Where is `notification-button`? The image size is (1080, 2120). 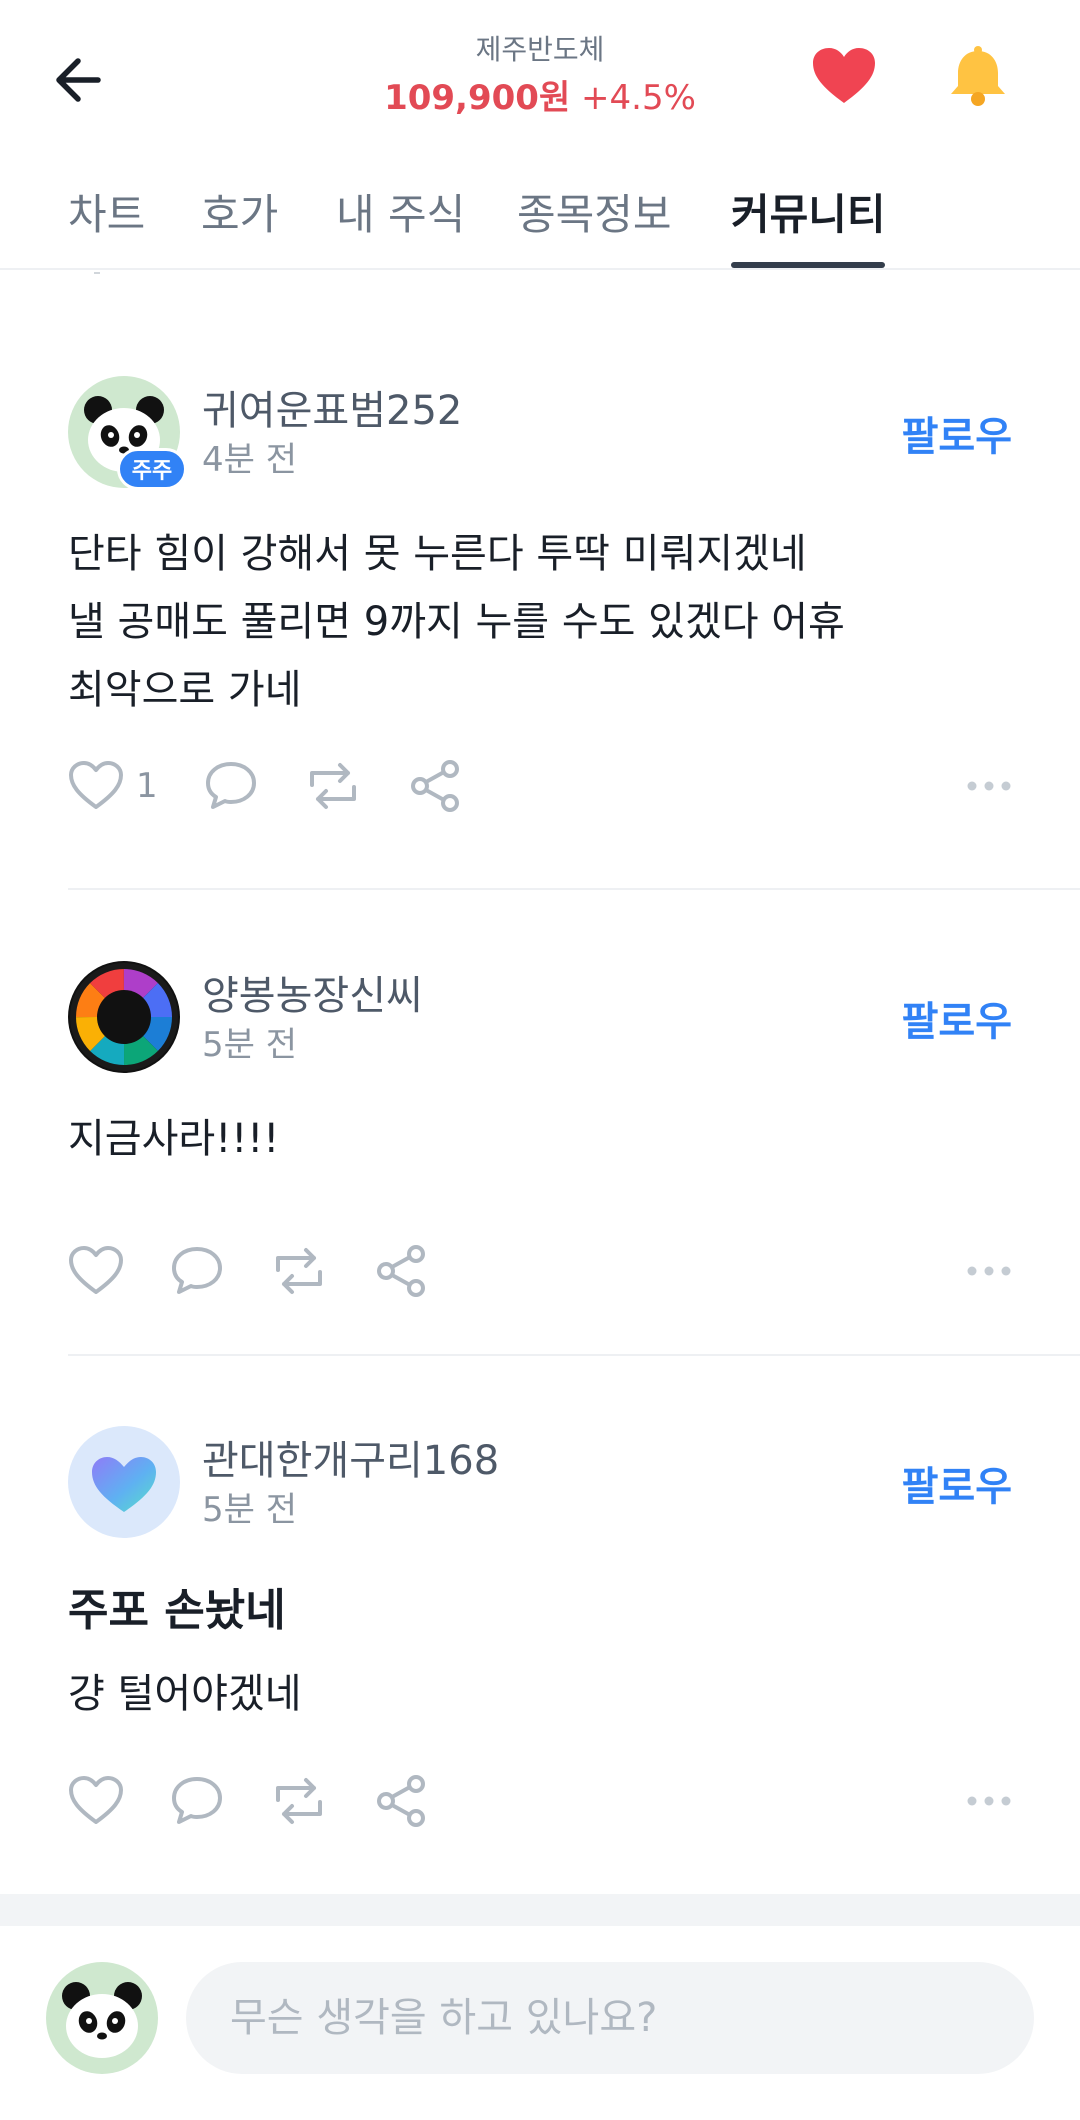 notification-button is located at coordinates (978, 76).